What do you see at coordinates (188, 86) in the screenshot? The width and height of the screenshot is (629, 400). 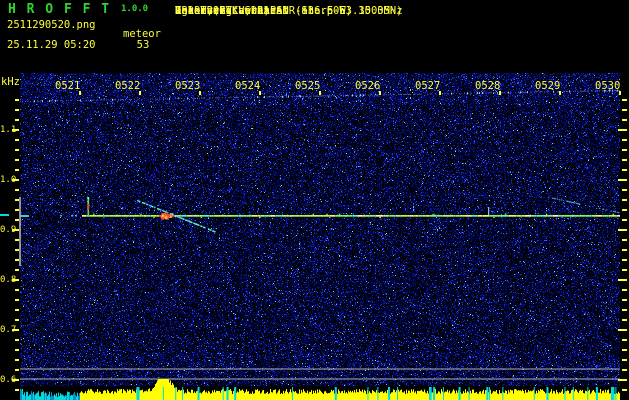 I see `time-tick-label: 0523` at bounding box center [188, 86].